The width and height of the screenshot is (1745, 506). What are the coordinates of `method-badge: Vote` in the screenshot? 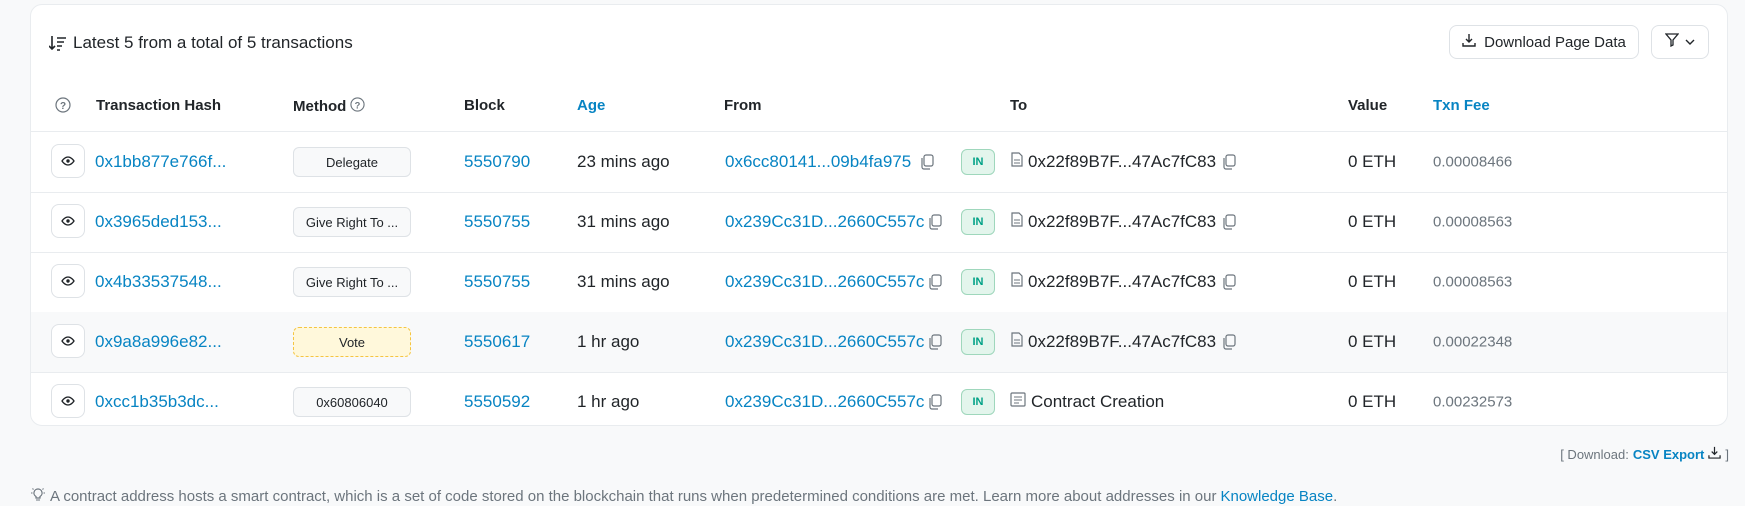 It's located at (352, 342).